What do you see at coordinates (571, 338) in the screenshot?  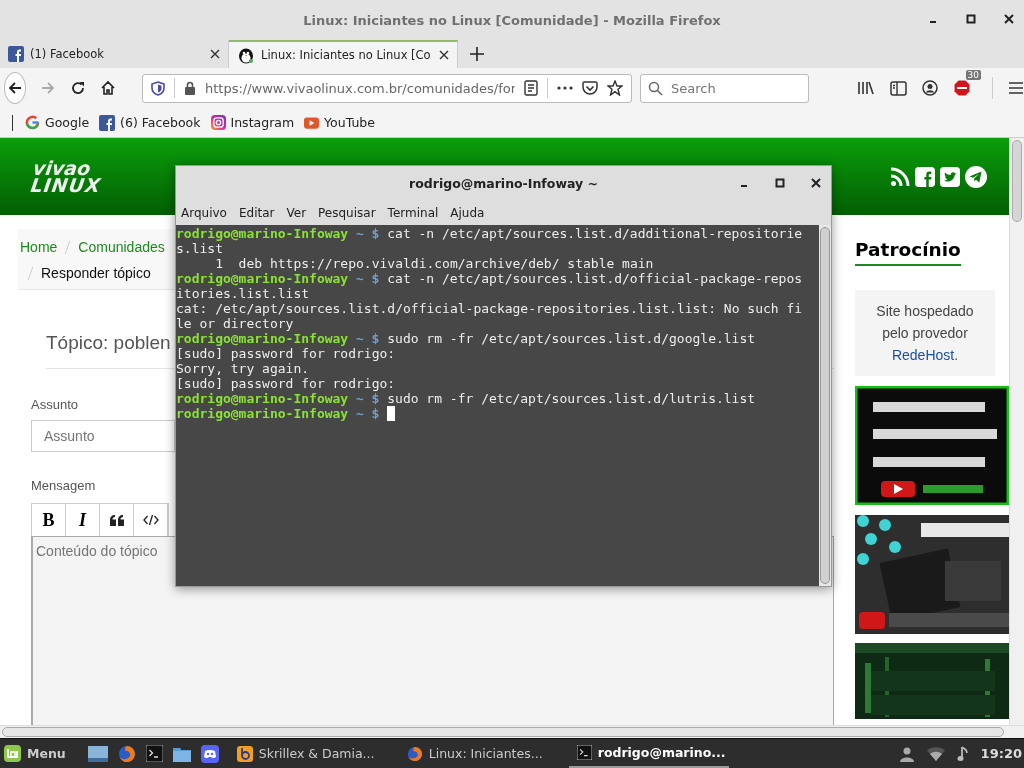 I see `command-text: sudo rm -fr /etc/apt/sources.list.d/google.list` at bounding box center [571, 338].